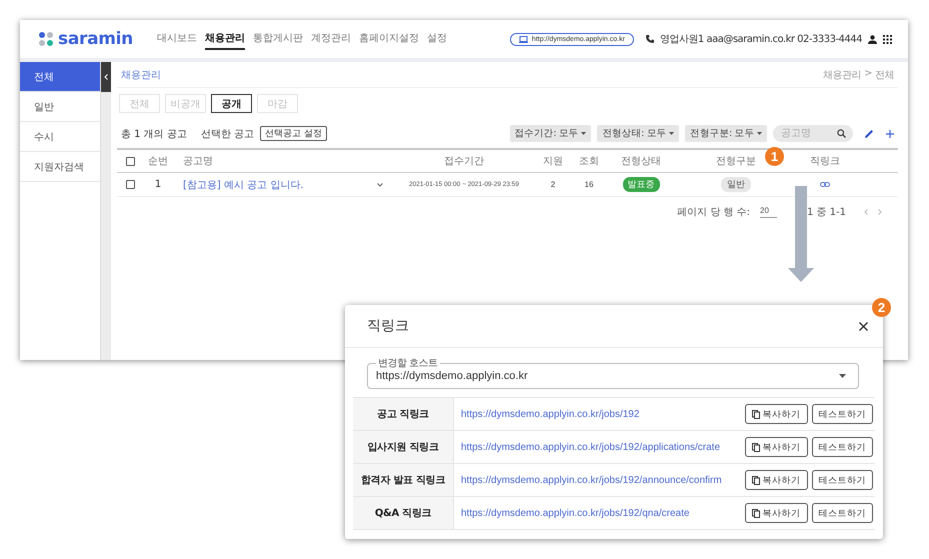 The image size is (929, 559). I want to click on chevron-left-icon, so click(106, 77).